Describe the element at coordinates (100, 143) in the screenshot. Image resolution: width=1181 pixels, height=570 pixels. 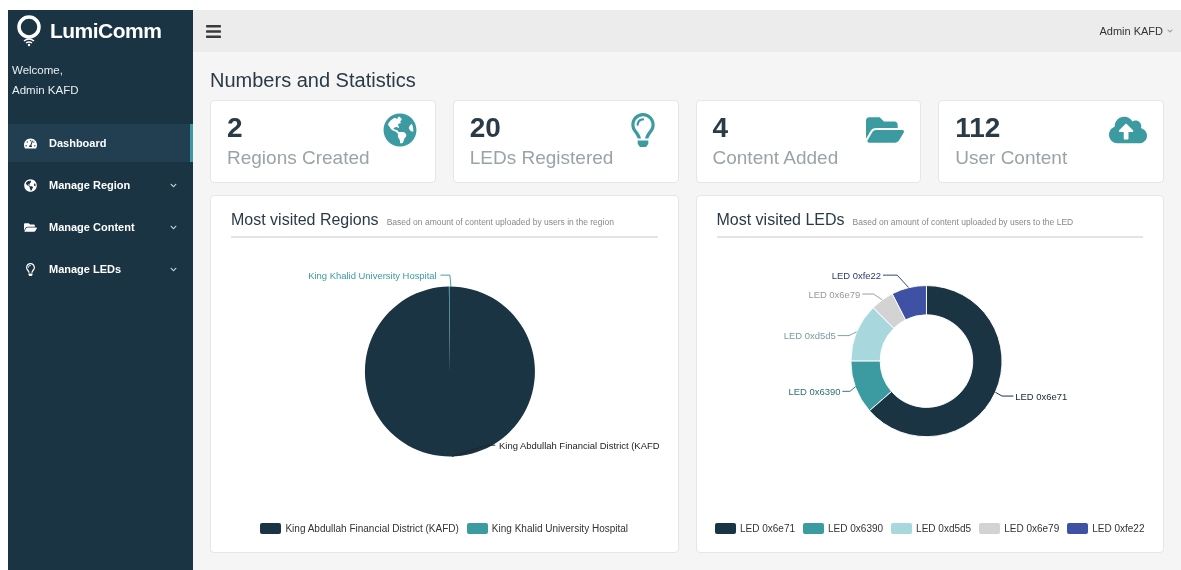
I see `sidebar-item: Dashboard` at that location.